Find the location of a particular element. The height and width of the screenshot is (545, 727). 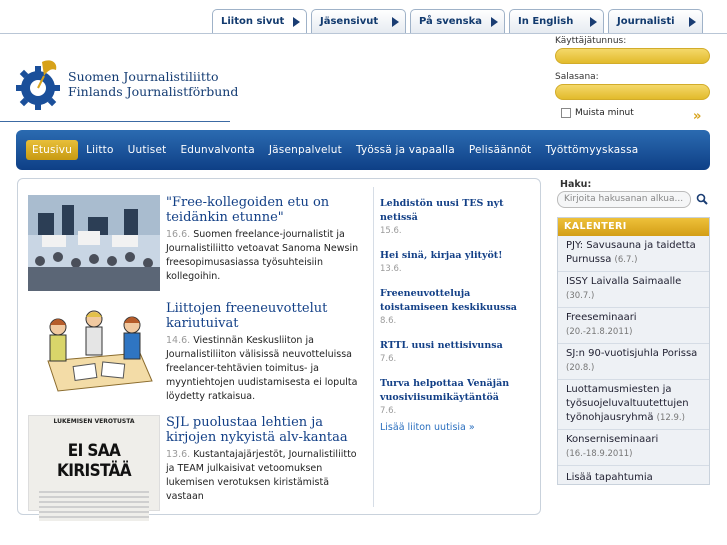

tab-jasensivut: Jäsensivut is located at coordinates (358, 21).